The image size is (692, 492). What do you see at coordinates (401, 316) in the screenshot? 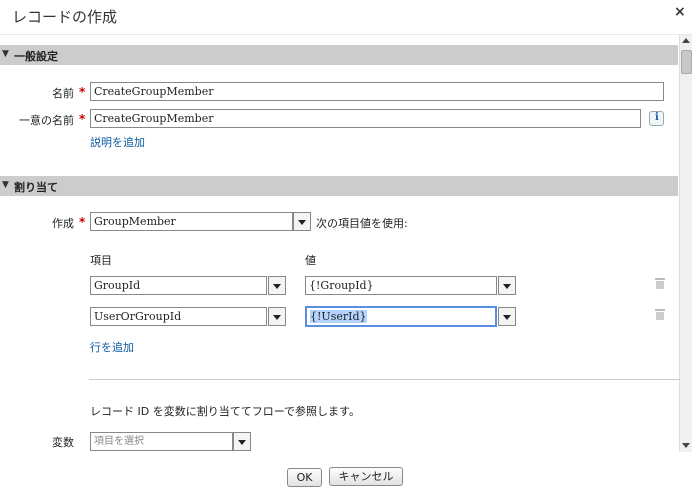
I see `value-input-focused: {!UserId}` at bounding box center [401, 316].